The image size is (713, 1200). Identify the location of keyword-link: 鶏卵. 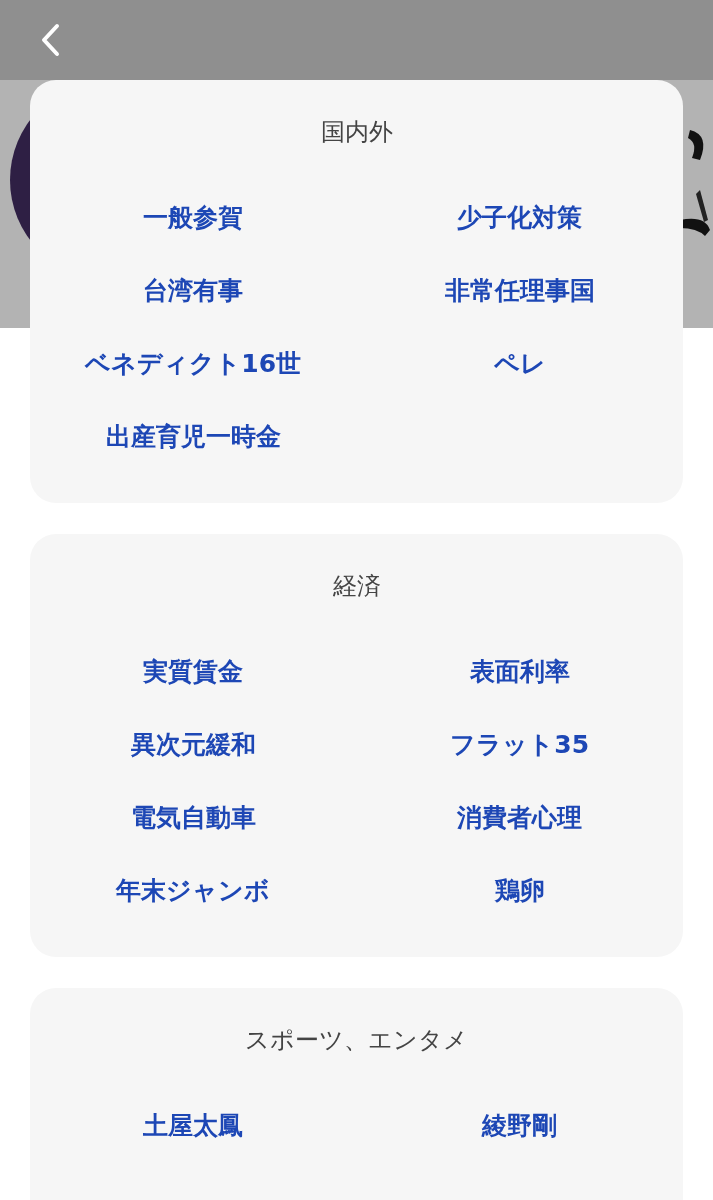
(519, 890).